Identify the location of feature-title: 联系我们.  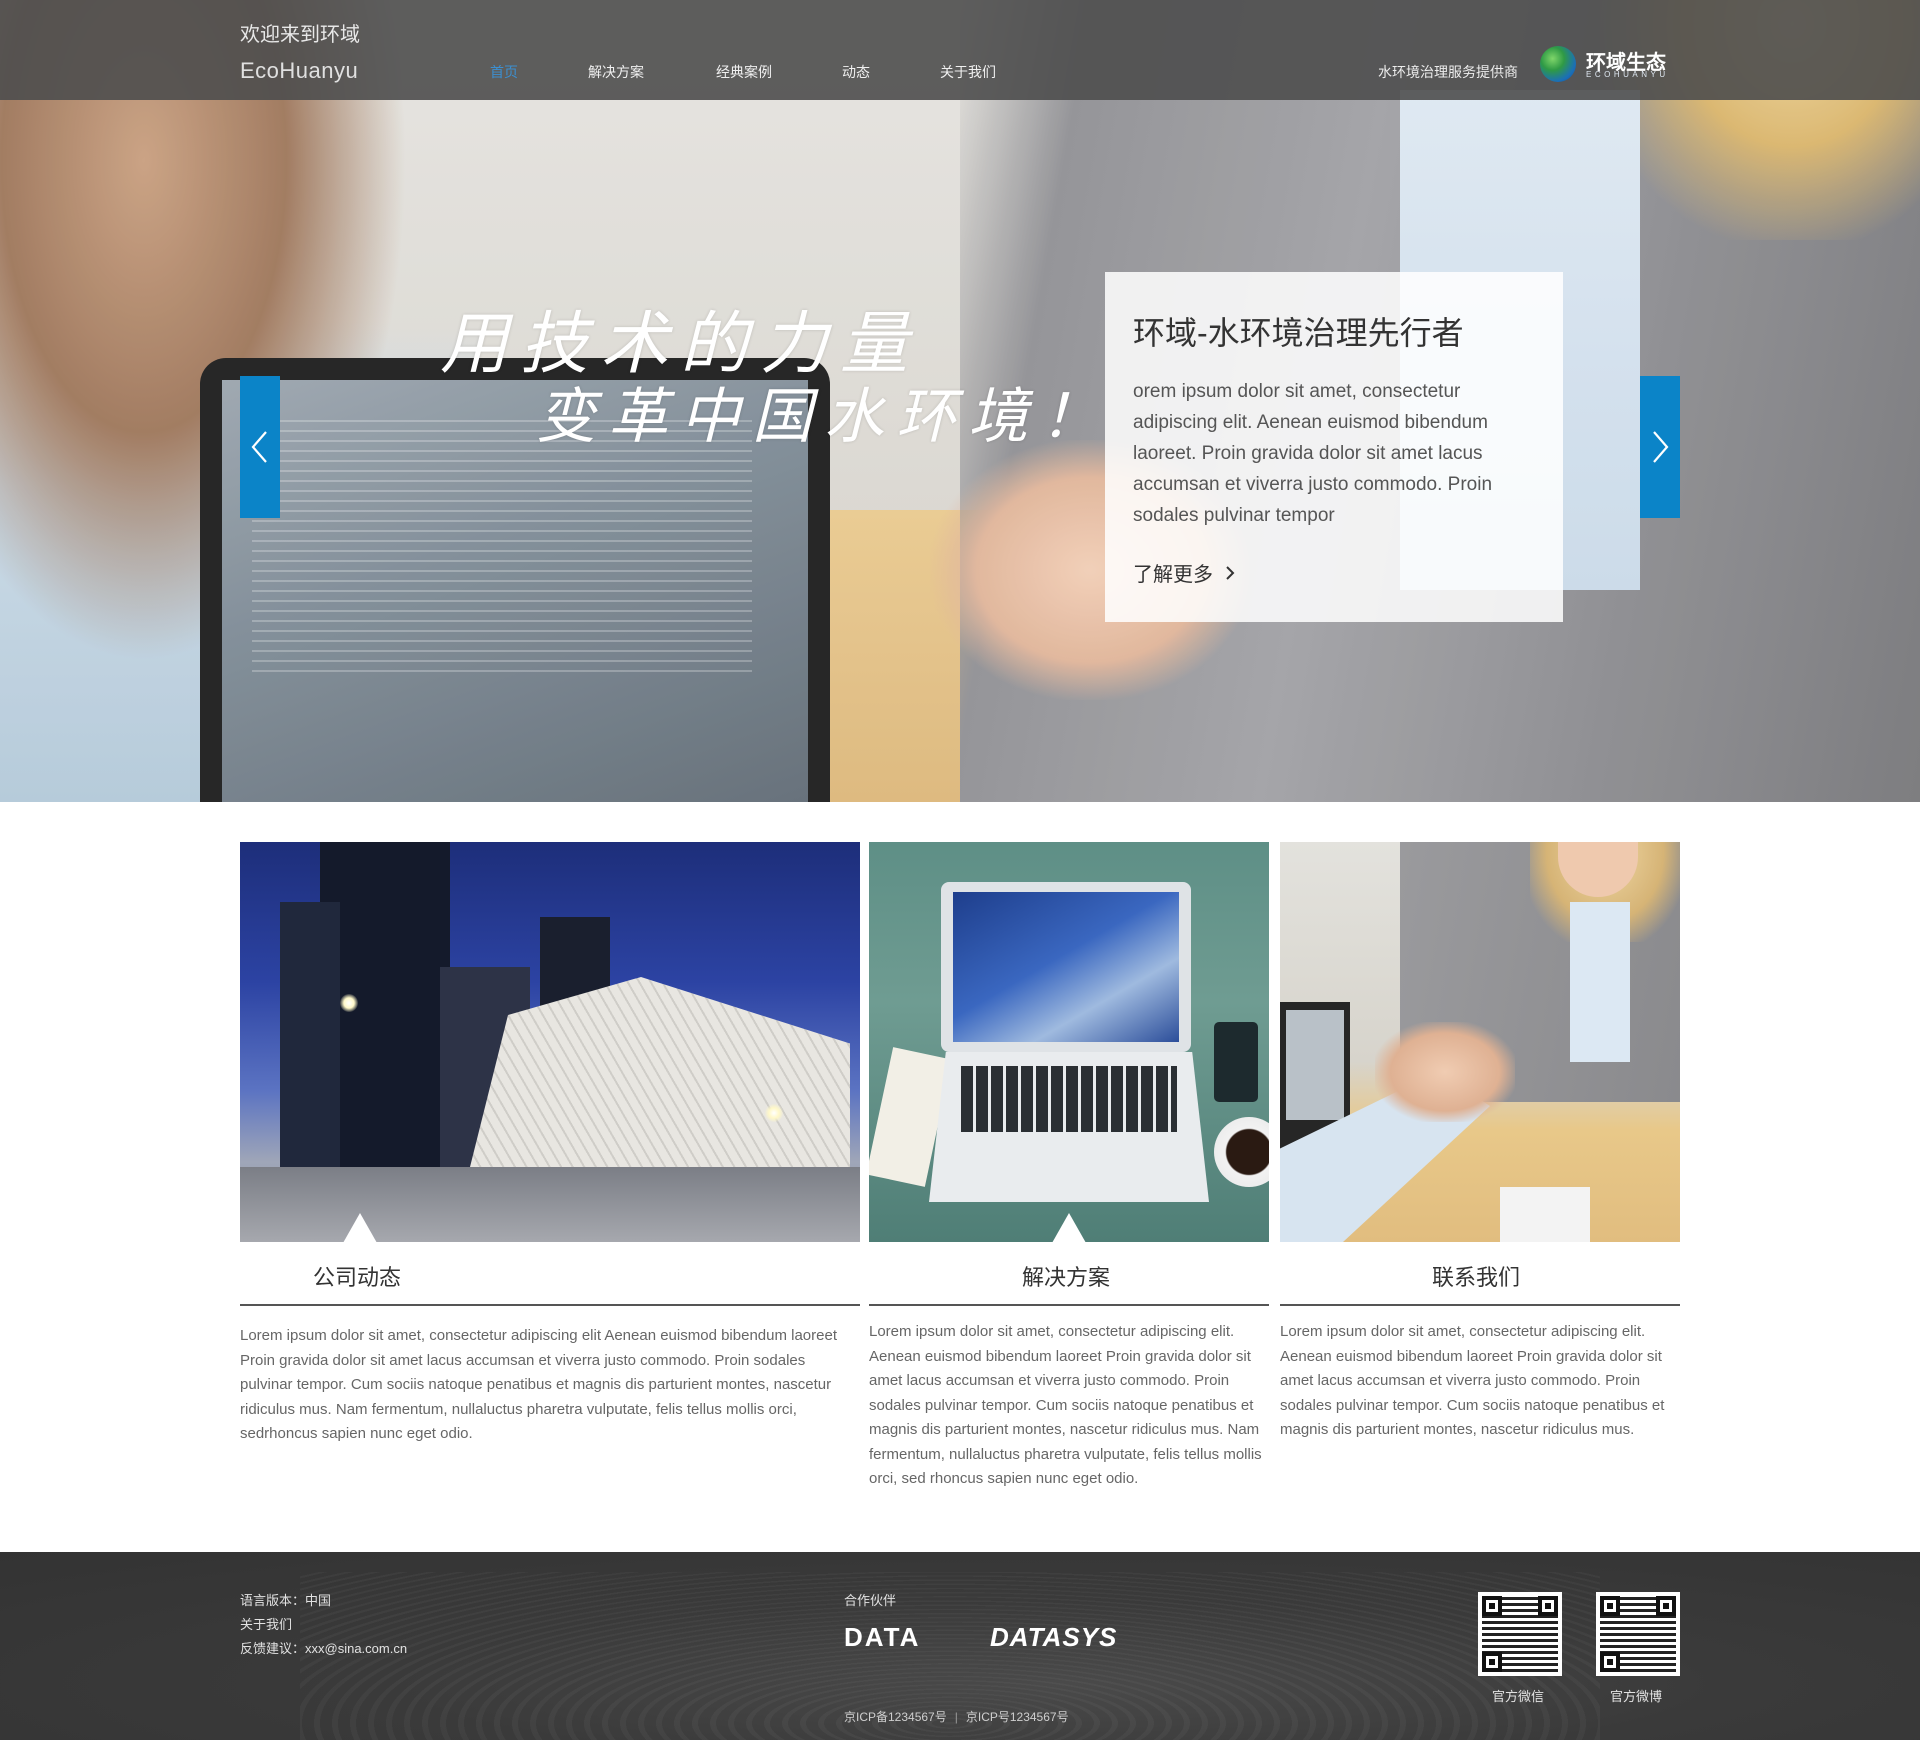
(1476, 1276).